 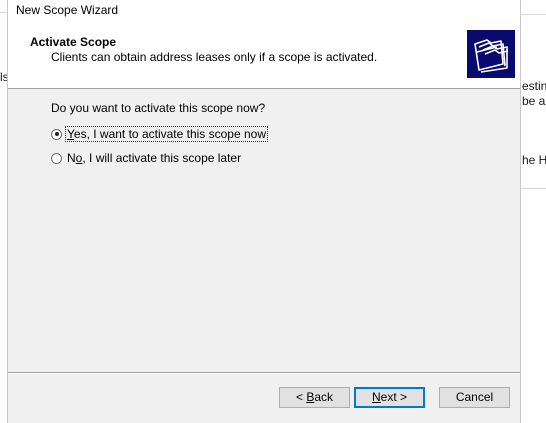 I want to click on window-title: New Scope Wizard, so click(x=67, y=10).